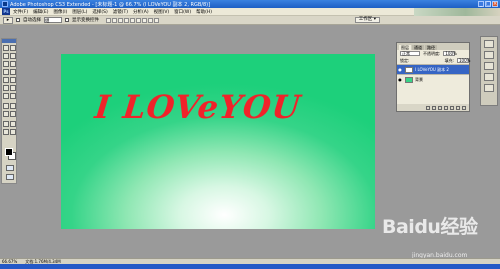 This screenshot has height=269, width=500. Describe the element at coordinates (9, 41) in the screenshot. I see `tools-panel-header` at that location.